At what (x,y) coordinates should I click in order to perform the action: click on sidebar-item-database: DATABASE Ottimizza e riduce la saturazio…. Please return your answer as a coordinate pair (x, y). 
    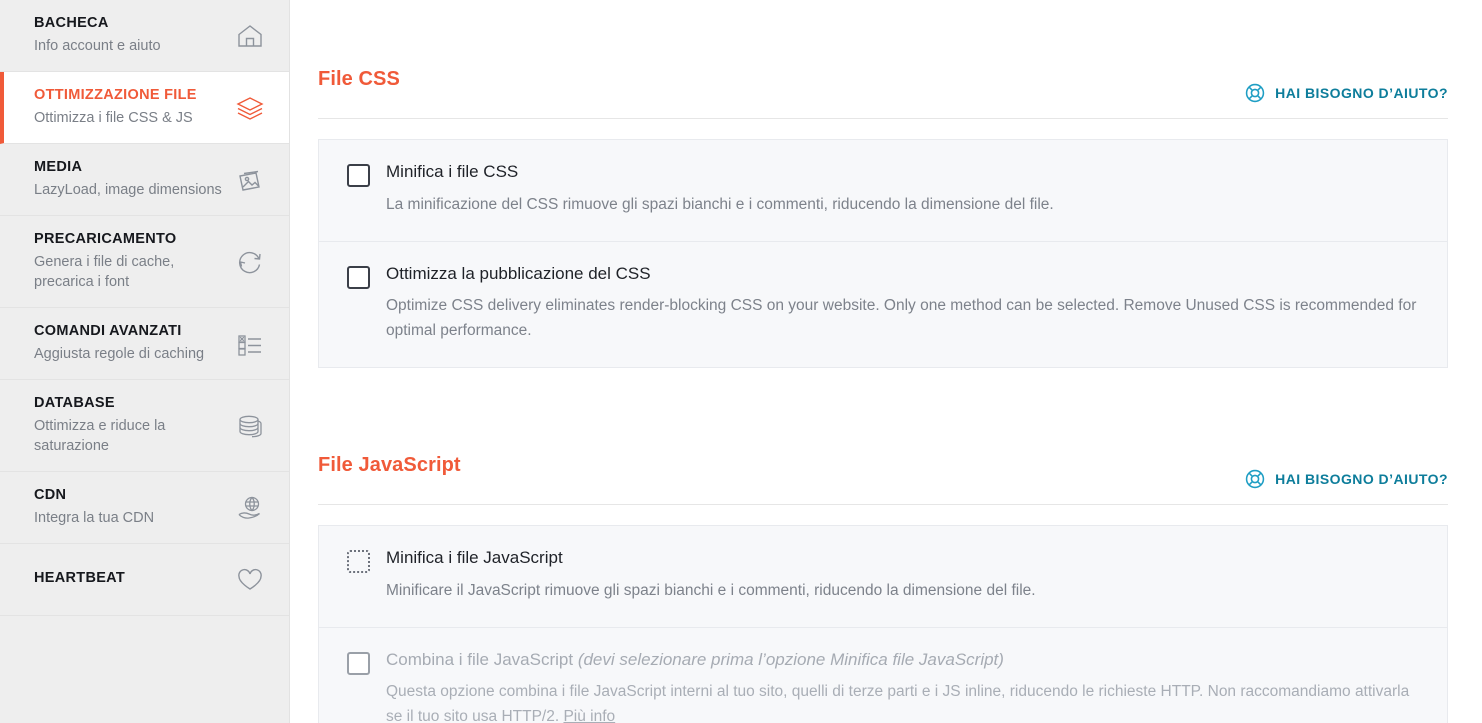
    Looking at the image, I should click on (144, 426).